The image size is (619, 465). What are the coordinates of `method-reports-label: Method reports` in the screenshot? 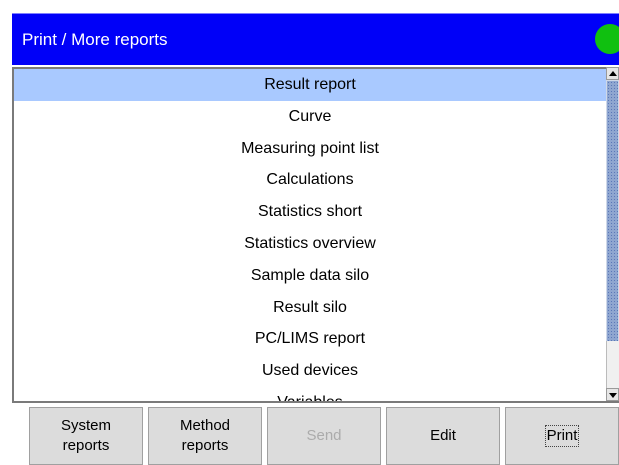 It's located at (205, 435).